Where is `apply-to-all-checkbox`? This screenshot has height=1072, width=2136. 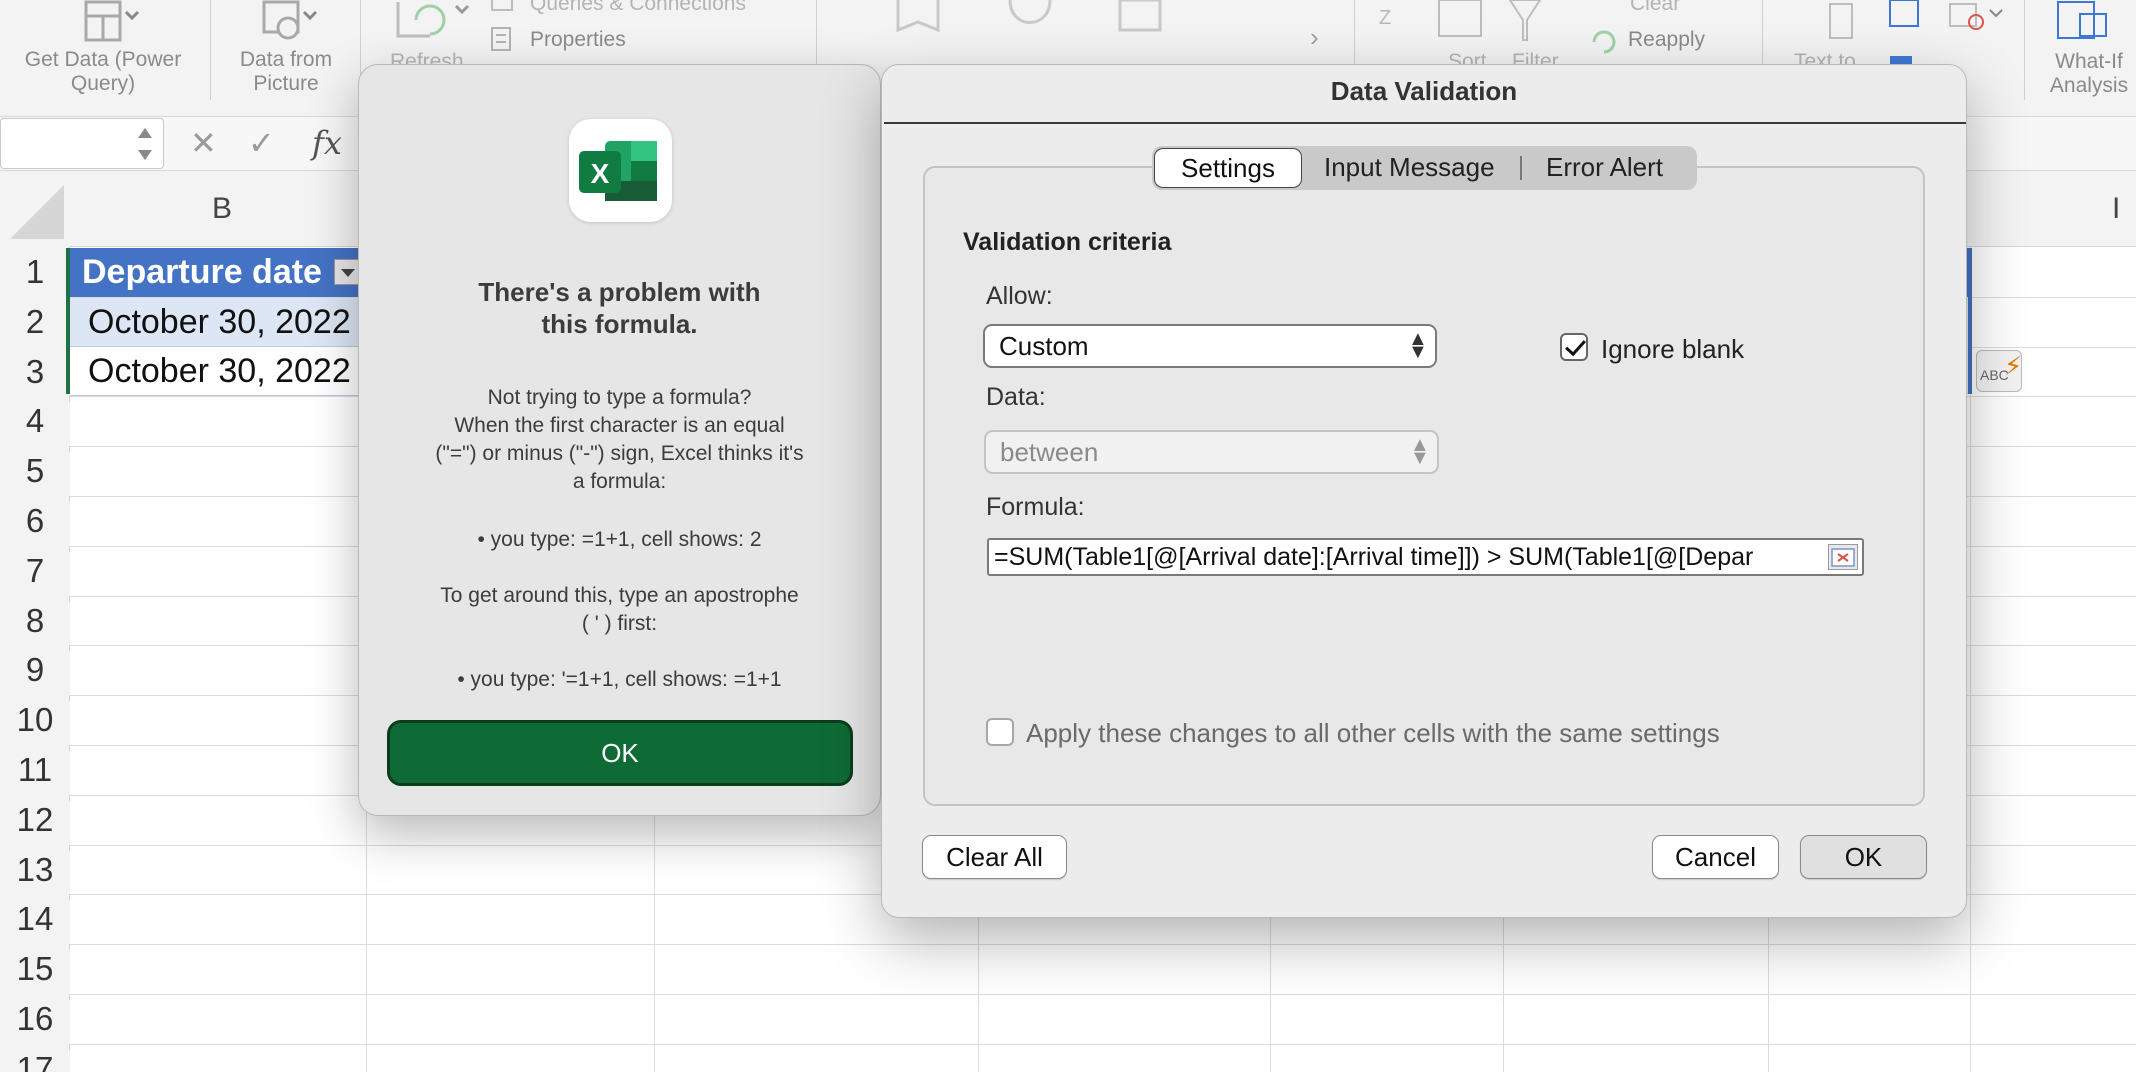
apply-to-all-checkbox is located at coordinates (1000, 732).